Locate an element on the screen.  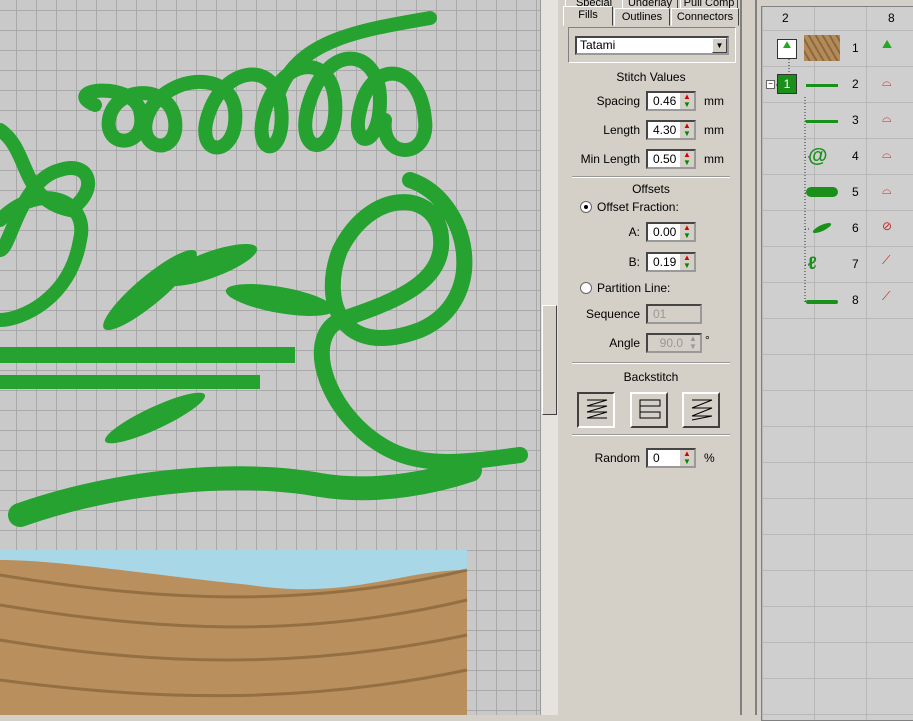
circle-object-icon: ⊘ is located at coordinates (887, 226).